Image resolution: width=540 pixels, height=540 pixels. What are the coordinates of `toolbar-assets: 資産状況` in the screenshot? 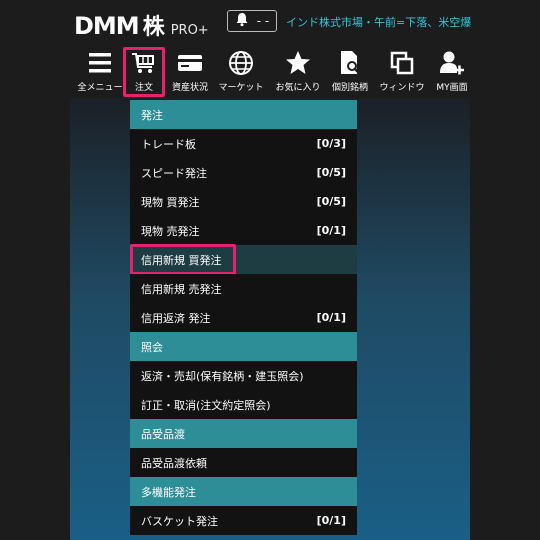 It's located at (190, 72).